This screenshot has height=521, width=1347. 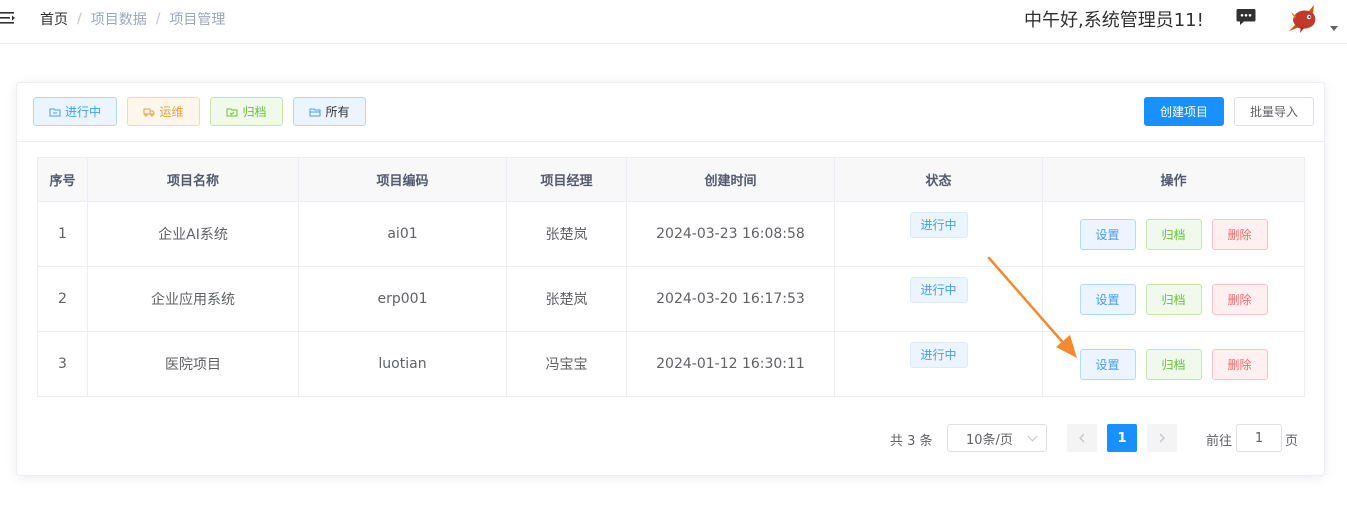 I want to click on cell-manager: 冯宝宝, so click(x=566, y=364).